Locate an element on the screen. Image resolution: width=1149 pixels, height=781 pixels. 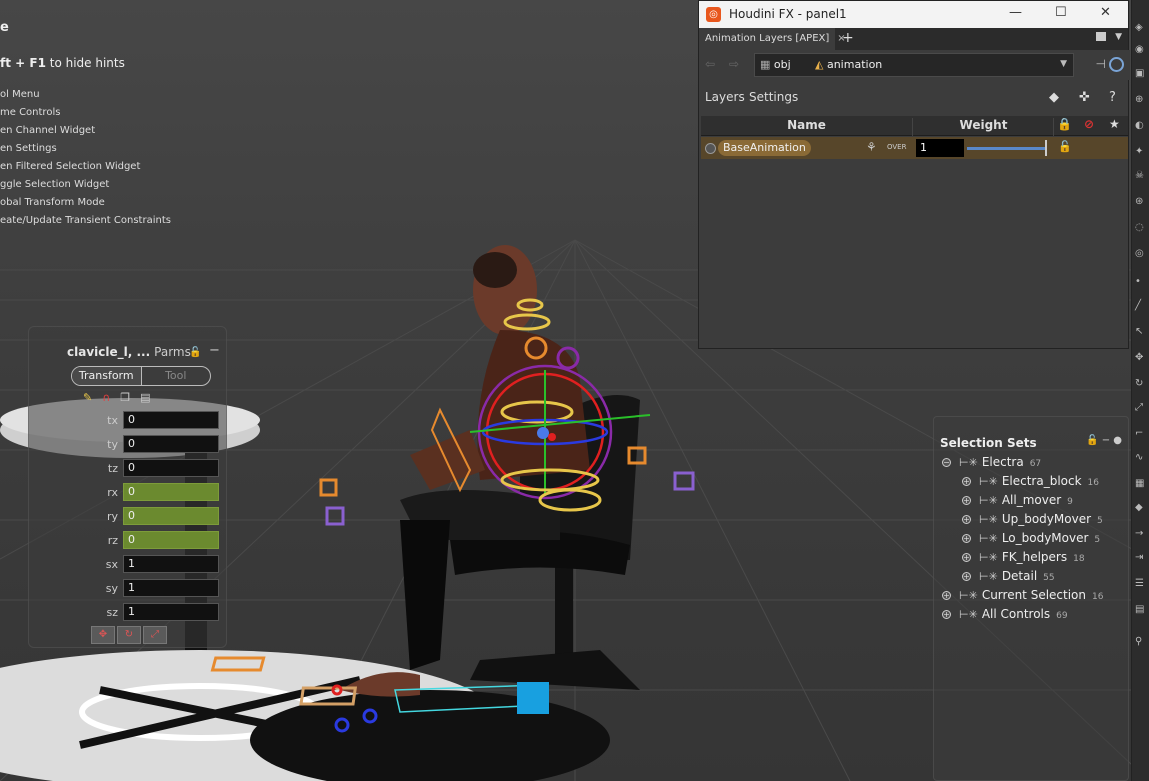
layer-name: BaseAnimation is located at coordinates (764, 148).